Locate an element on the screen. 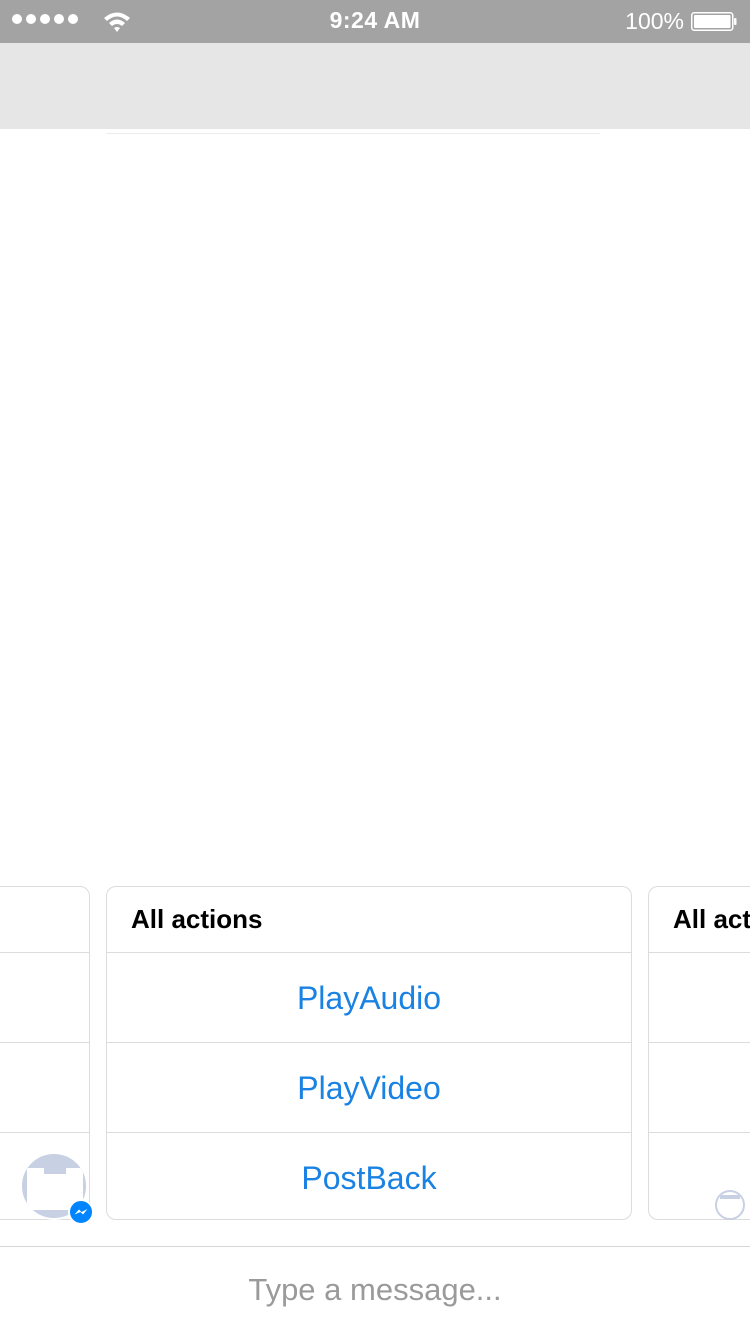 Image resolution: width=750 pixels, height=1334 pixels. navigation-bar is located at coordinates (375, 86).